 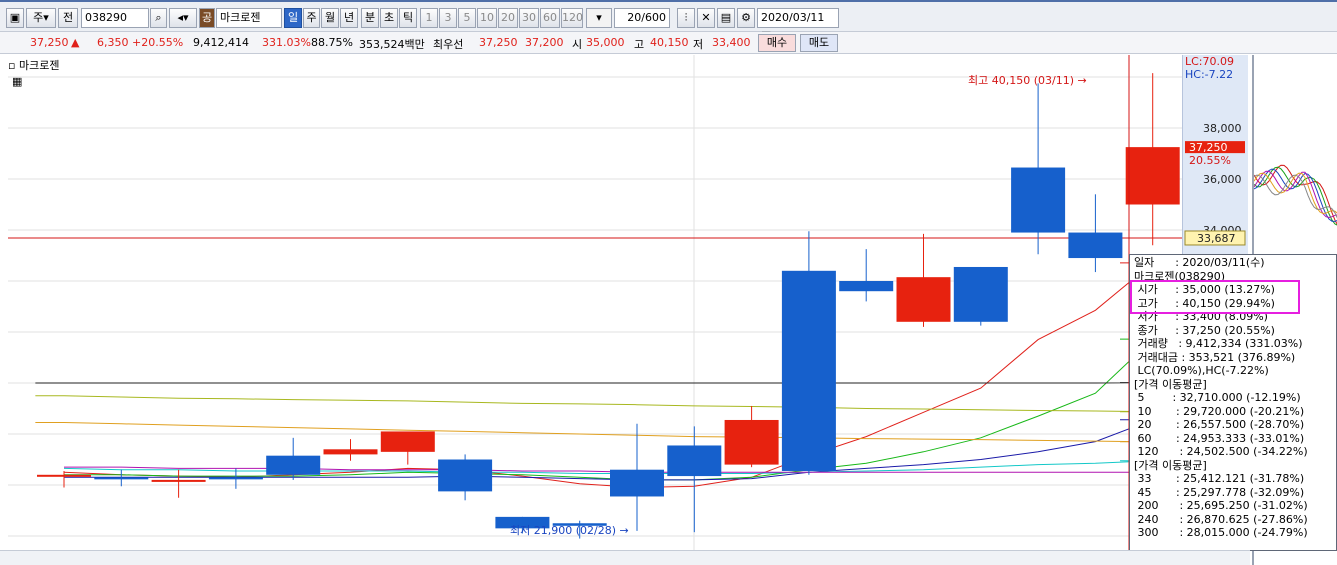 I want to click on period-month-tab: 월, so click(x=330, y=18).